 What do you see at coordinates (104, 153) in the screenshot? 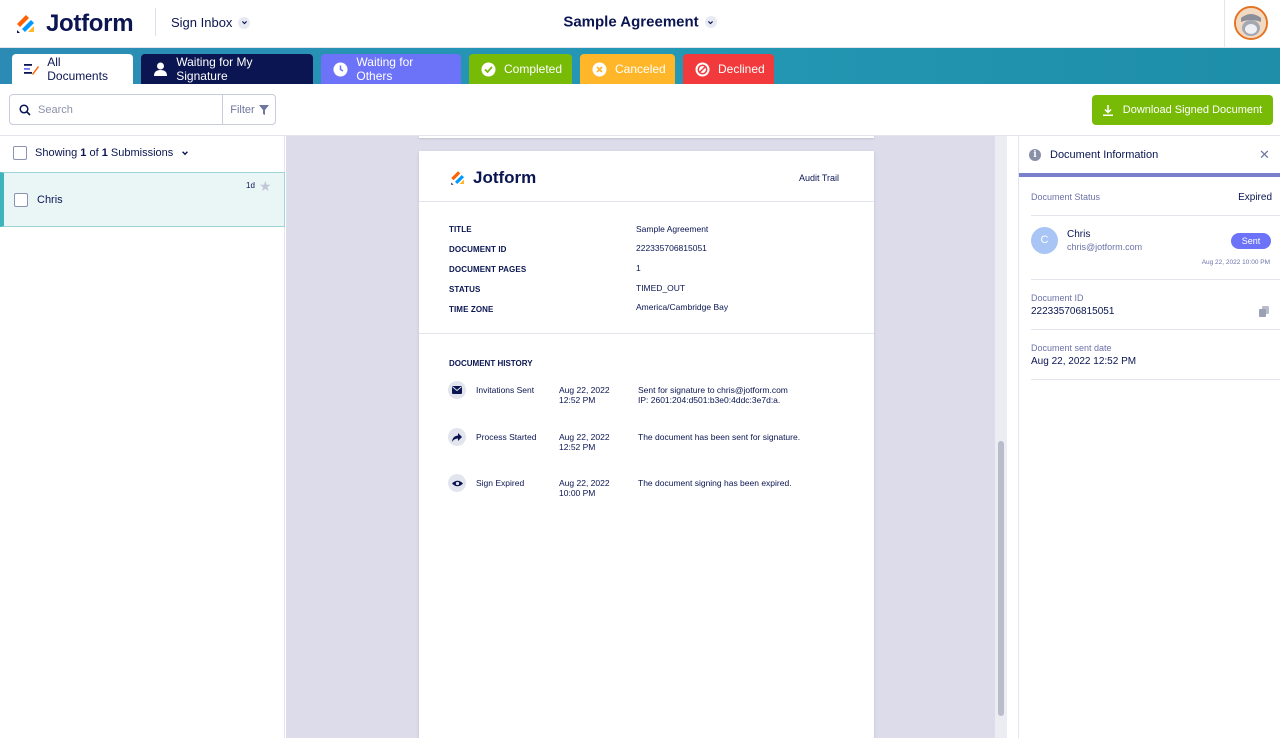
I see `showing-text: Showing 1 of 1 Submissions` at bounding box center [104, 153].